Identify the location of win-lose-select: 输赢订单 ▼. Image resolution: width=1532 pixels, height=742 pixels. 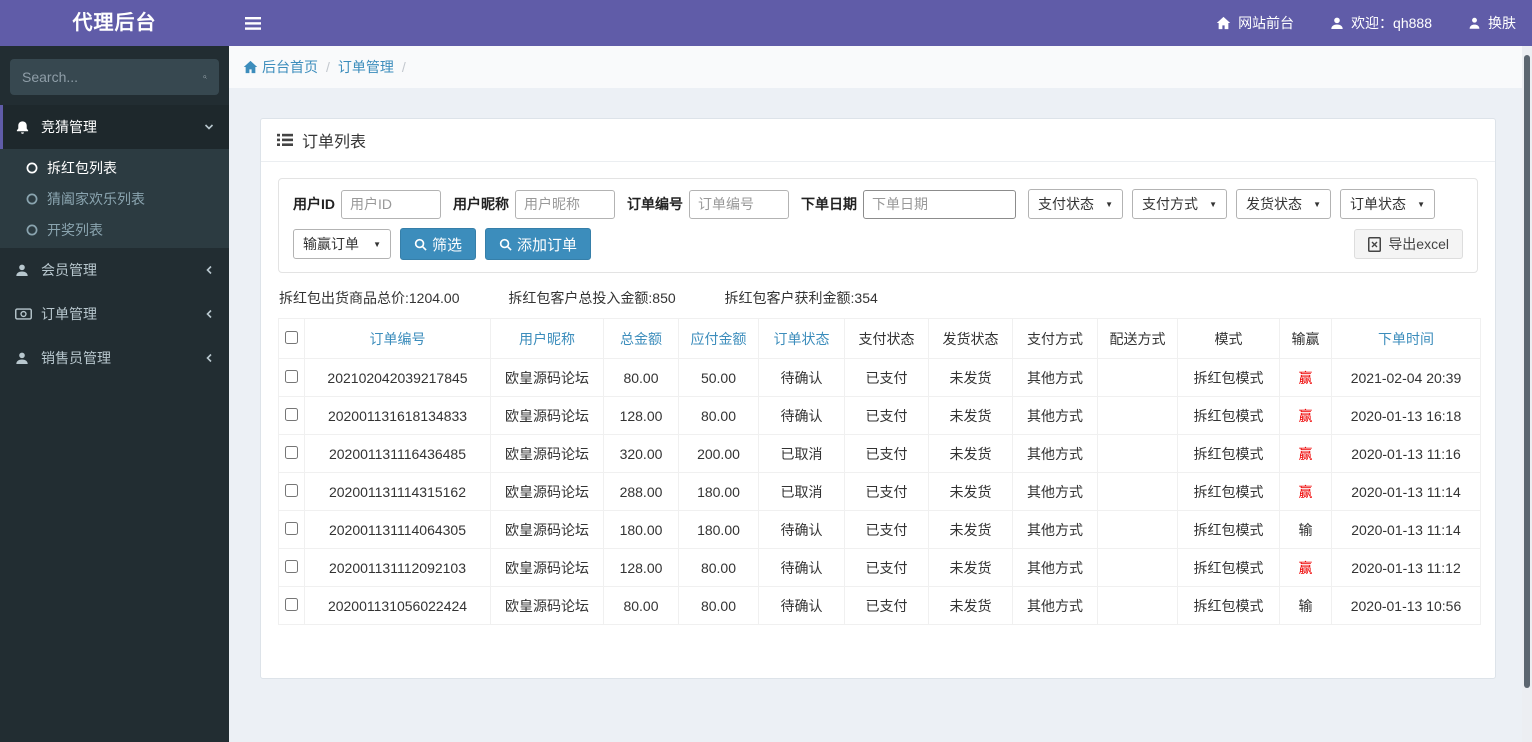
(342, 244).